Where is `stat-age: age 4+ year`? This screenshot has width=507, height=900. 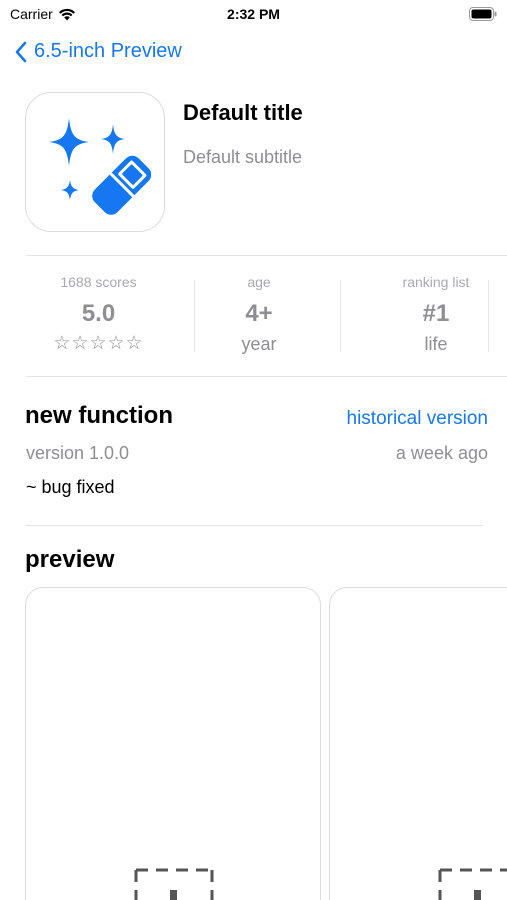 stat-age: age 4+ year is located at coordinates (259, 308).